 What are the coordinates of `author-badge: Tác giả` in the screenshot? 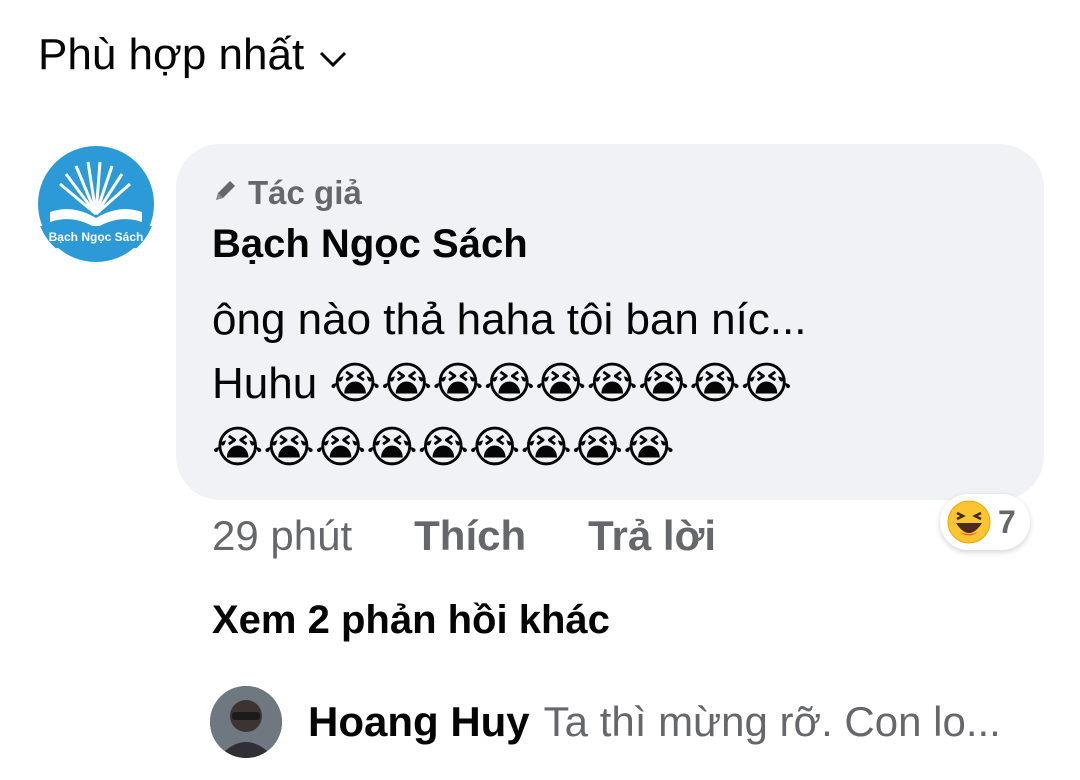 It's located at (287, 193).